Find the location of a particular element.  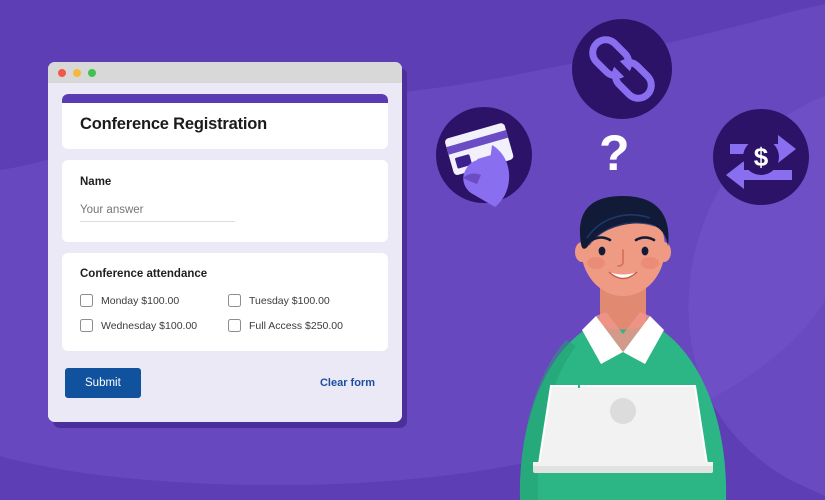

name-field-card: Name Your answer is located at coordinates (225, 201).